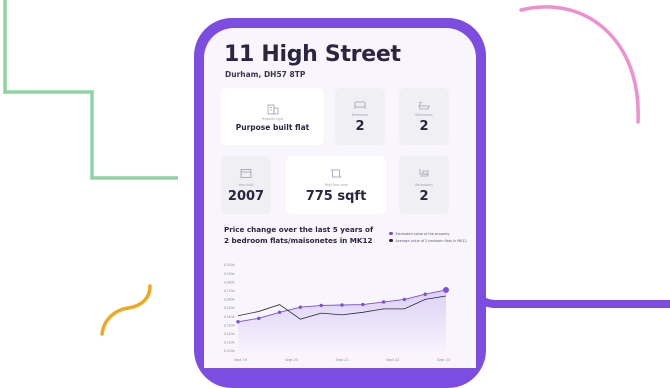  Describe the element at coordinates (272, 116) in the screenshot. I see `property-type-card: Property type Purpose built flat` at that location.